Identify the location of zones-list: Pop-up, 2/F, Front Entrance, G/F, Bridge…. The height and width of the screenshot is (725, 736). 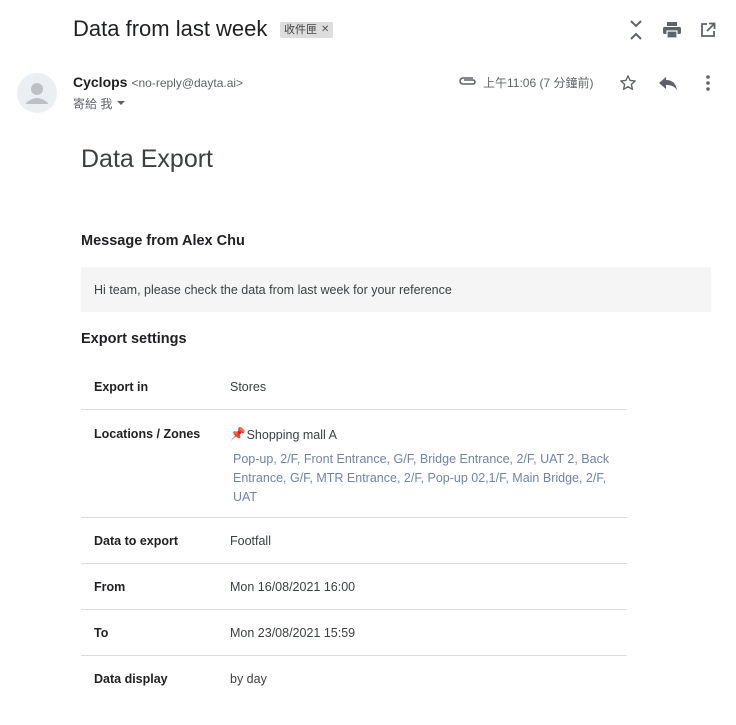
(421, 478).